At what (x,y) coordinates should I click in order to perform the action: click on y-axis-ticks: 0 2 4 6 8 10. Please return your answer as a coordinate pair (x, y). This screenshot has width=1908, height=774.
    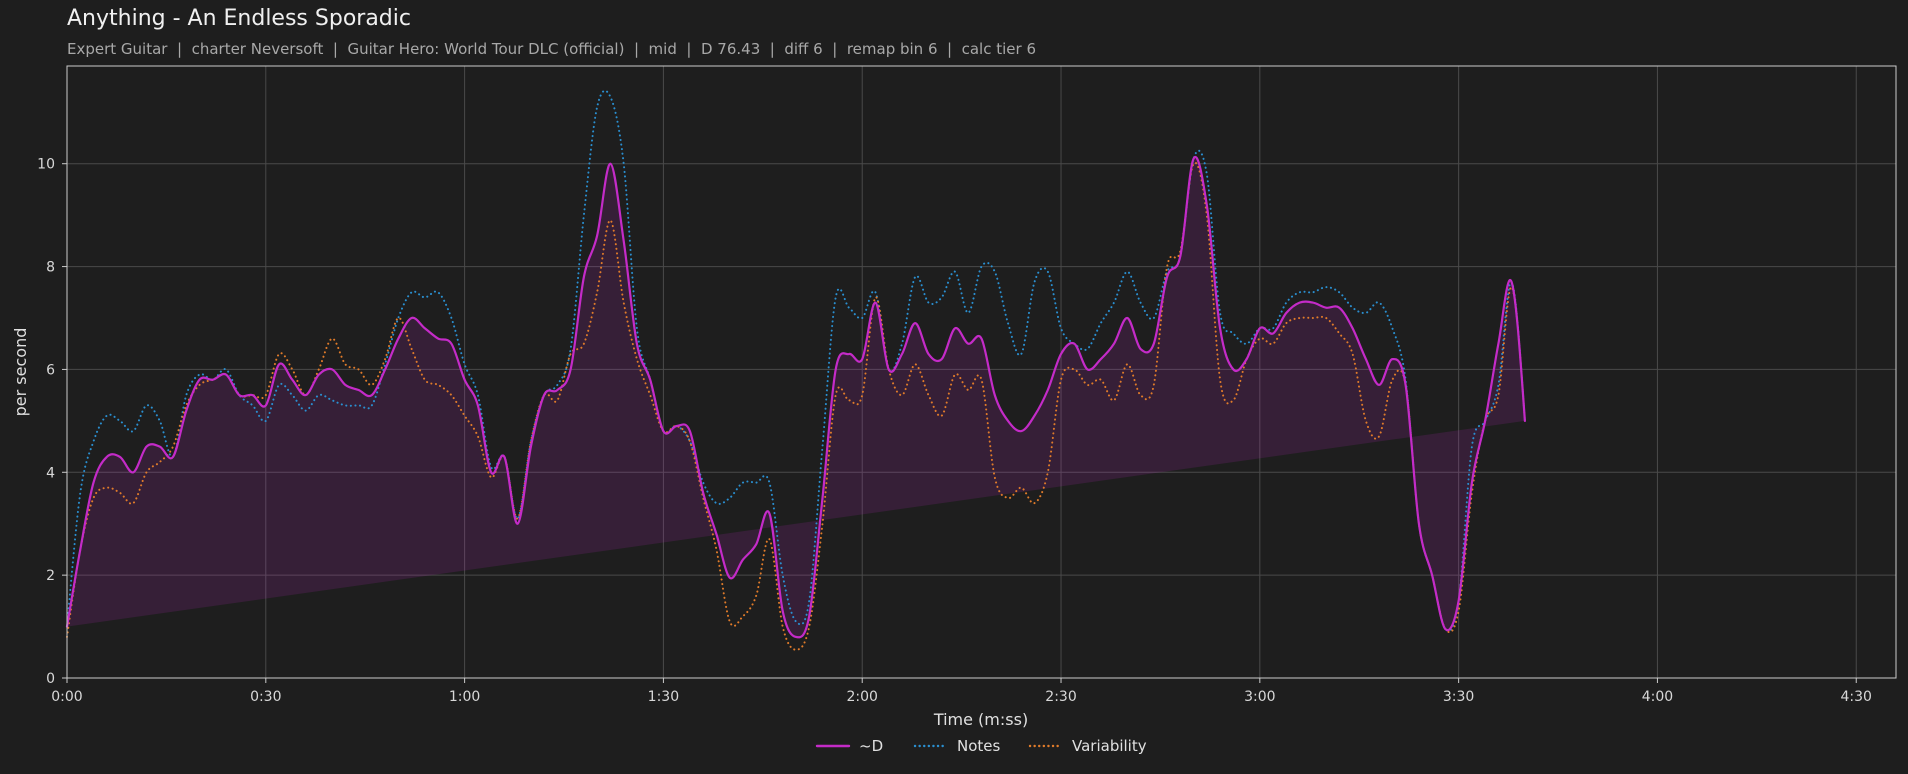
    Looking at the image, I should click on (52, 422).